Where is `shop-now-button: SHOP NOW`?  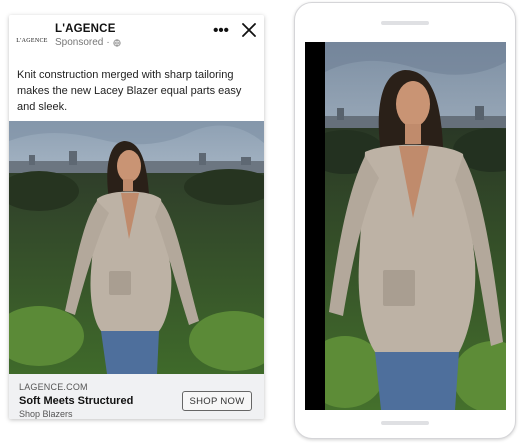 shop-now-button: SHOP NOW is located at coordinates (217, 401).